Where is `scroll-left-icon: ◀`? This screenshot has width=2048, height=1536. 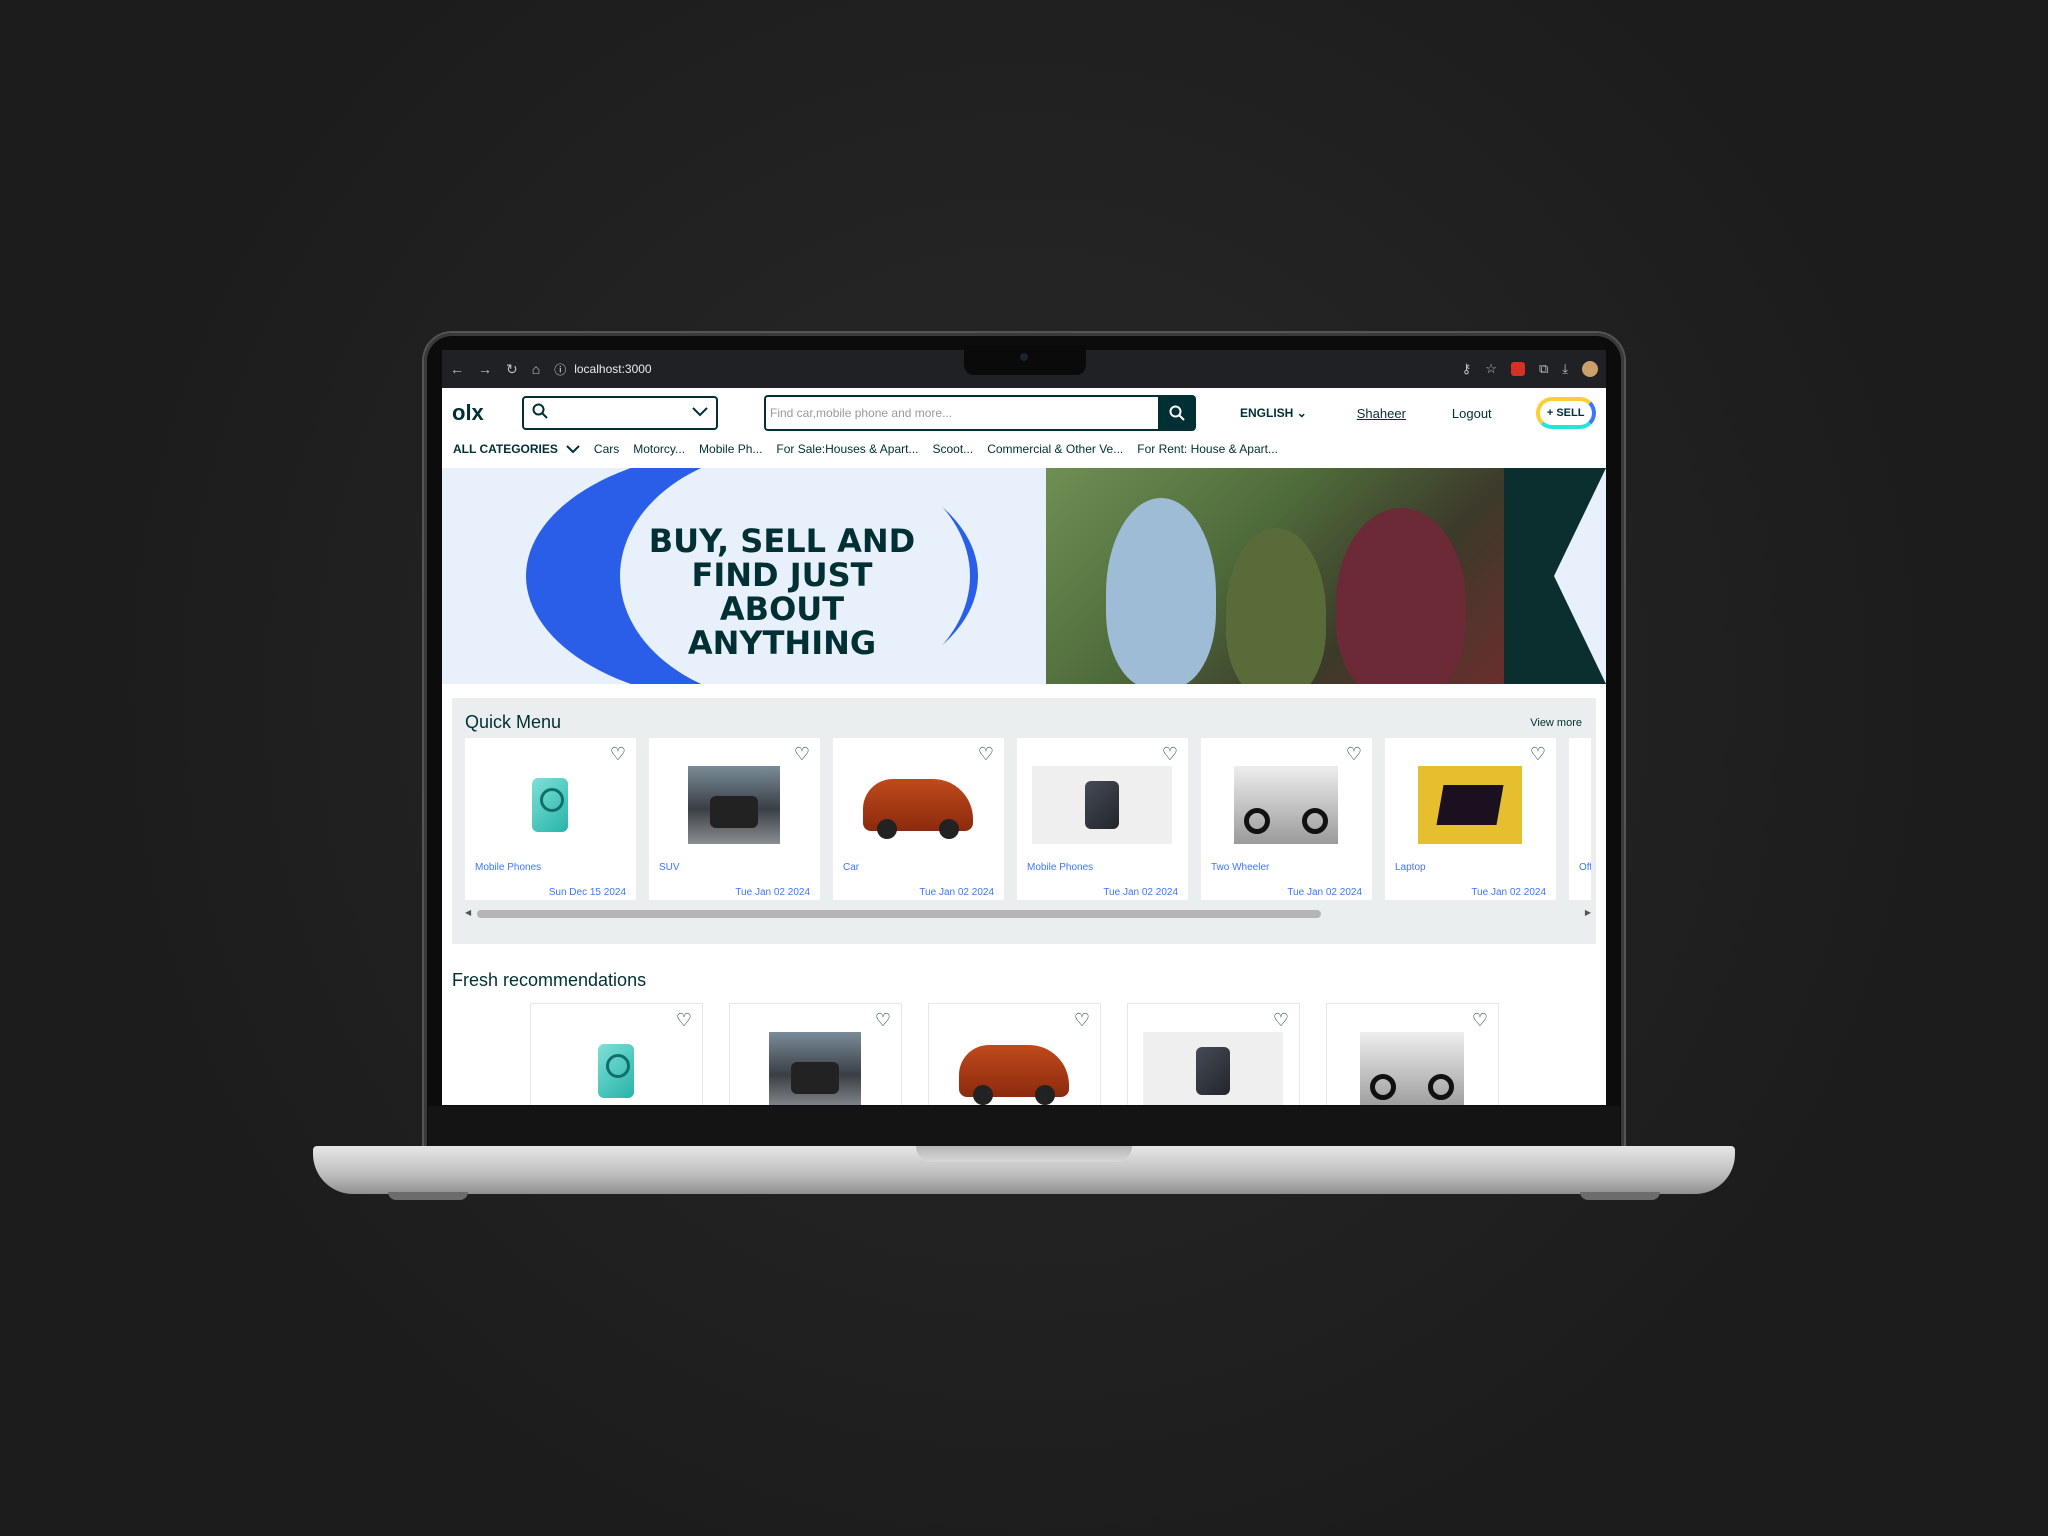 scroll-left-icon: ◀ is located at coordinates (468, 912).